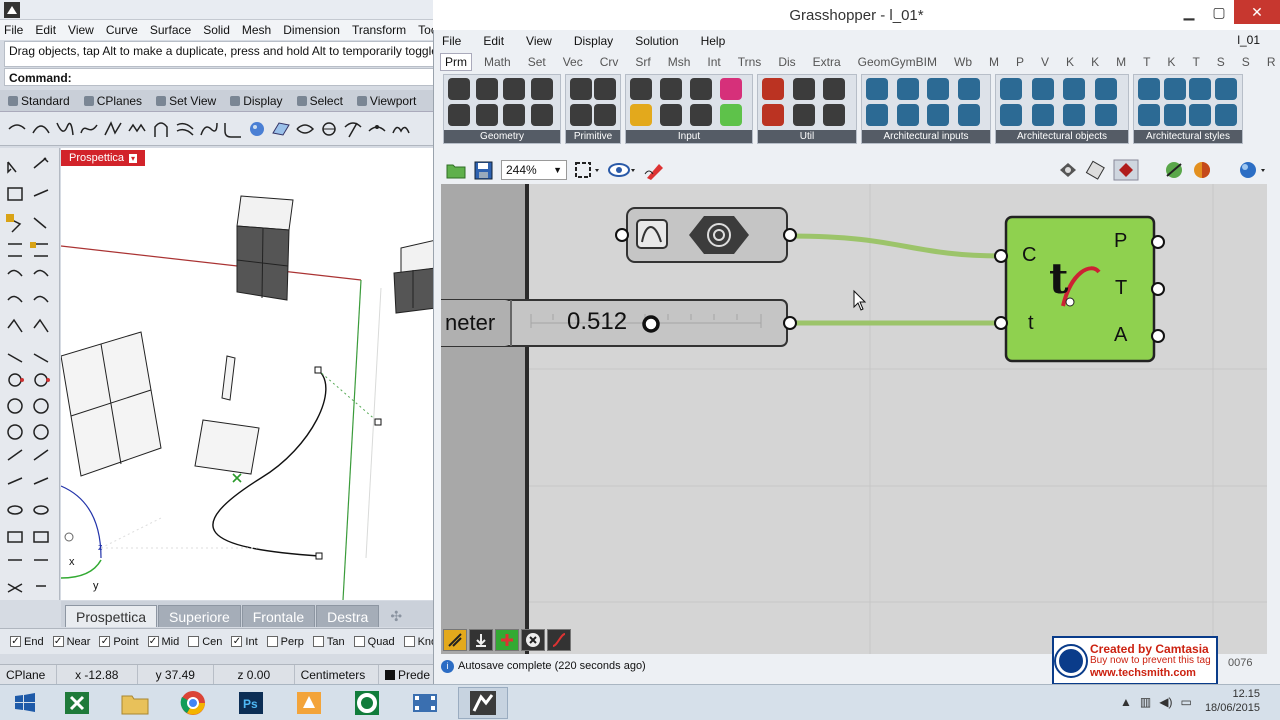  Describe the element at coordinates (220, 77) in the screenshot. I see `command-prompt: Command:` at that location.